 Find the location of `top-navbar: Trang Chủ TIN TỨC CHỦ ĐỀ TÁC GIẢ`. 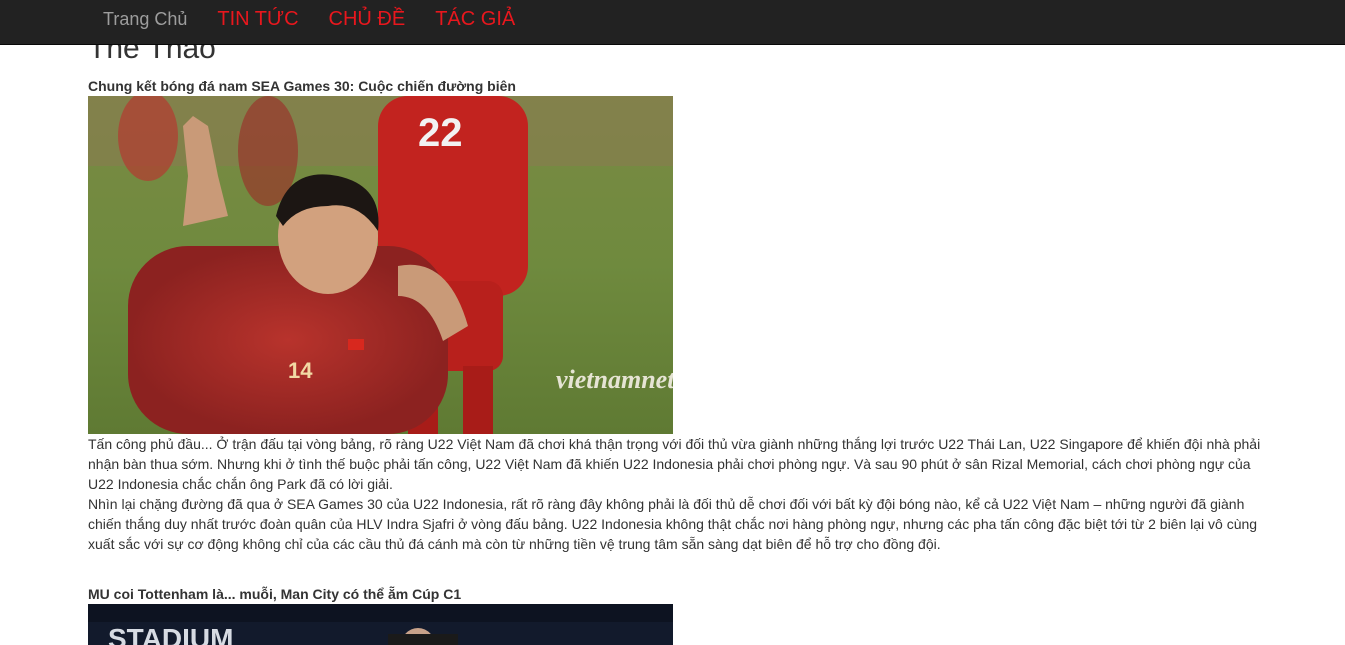

top-navbar: Trang Chủ TIN TỨC CHỦ ĐỀ TÁC GIẢ is located at coordinates (672, 22).